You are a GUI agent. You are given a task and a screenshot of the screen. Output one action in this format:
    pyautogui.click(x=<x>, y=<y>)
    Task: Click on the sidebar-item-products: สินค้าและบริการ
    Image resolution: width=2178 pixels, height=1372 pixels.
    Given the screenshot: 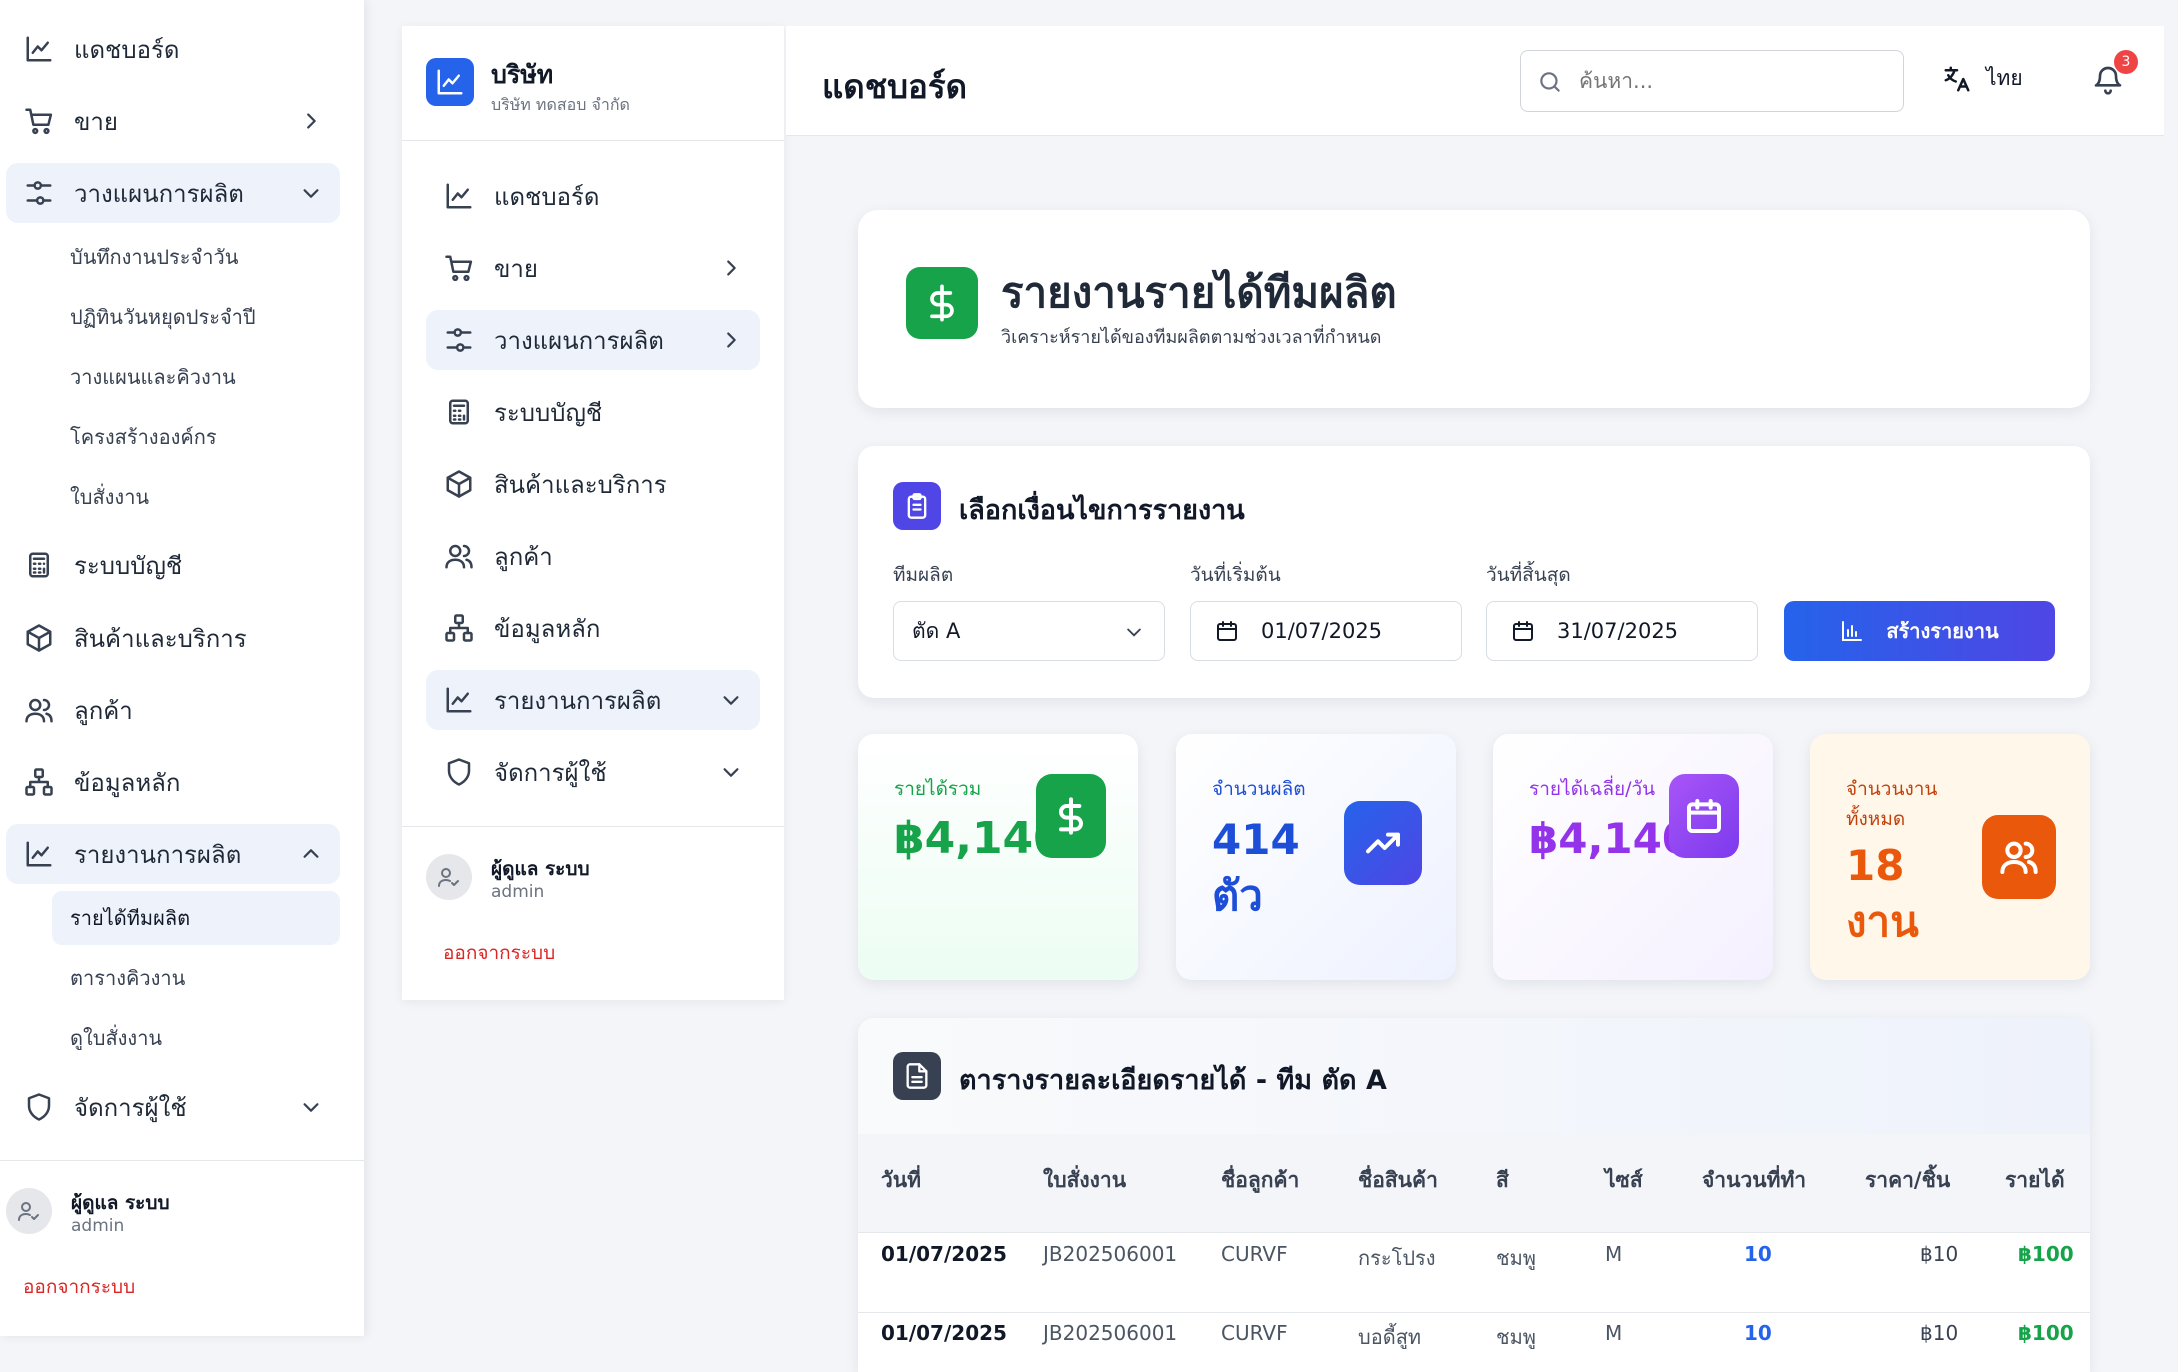 What is the action you would take?
    pyautogui.click(x=173, y=638)
    